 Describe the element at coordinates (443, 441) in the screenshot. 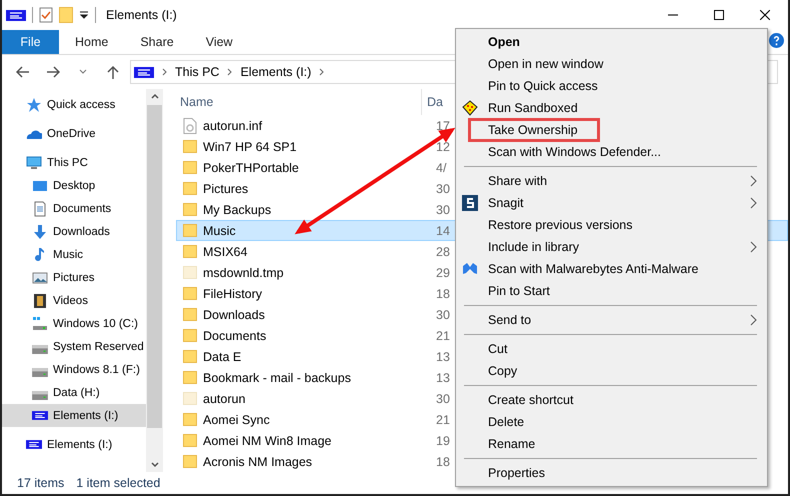

I see `date-cell: 19` at that location.